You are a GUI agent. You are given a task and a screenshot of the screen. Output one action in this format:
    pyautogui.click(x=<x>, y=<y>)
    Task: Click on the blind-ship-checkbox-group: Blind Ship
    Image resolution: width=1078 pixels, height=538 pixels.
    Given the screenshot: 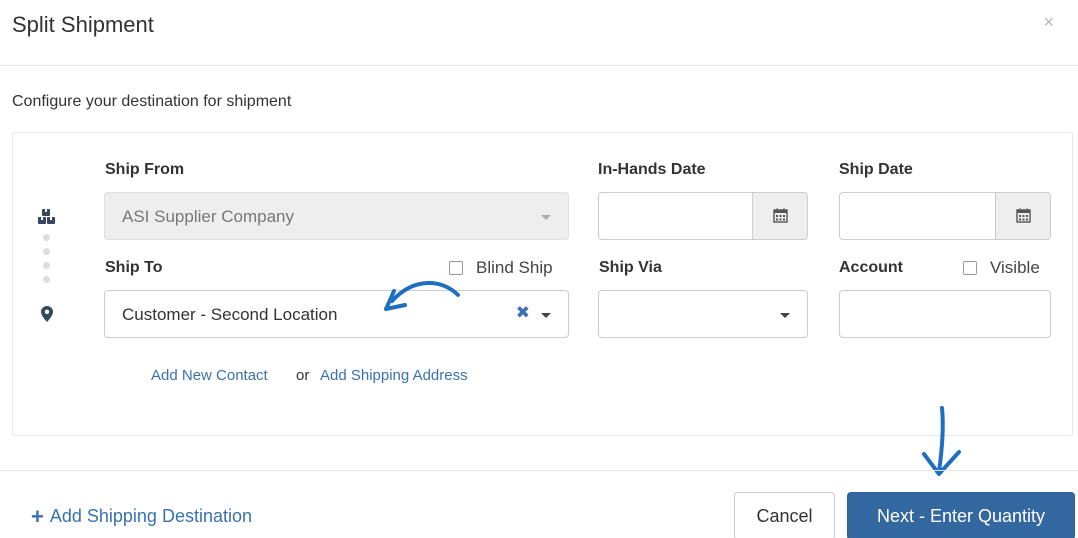 What is the action you would take?
    pyautogui.click(x=501, y=268)
    